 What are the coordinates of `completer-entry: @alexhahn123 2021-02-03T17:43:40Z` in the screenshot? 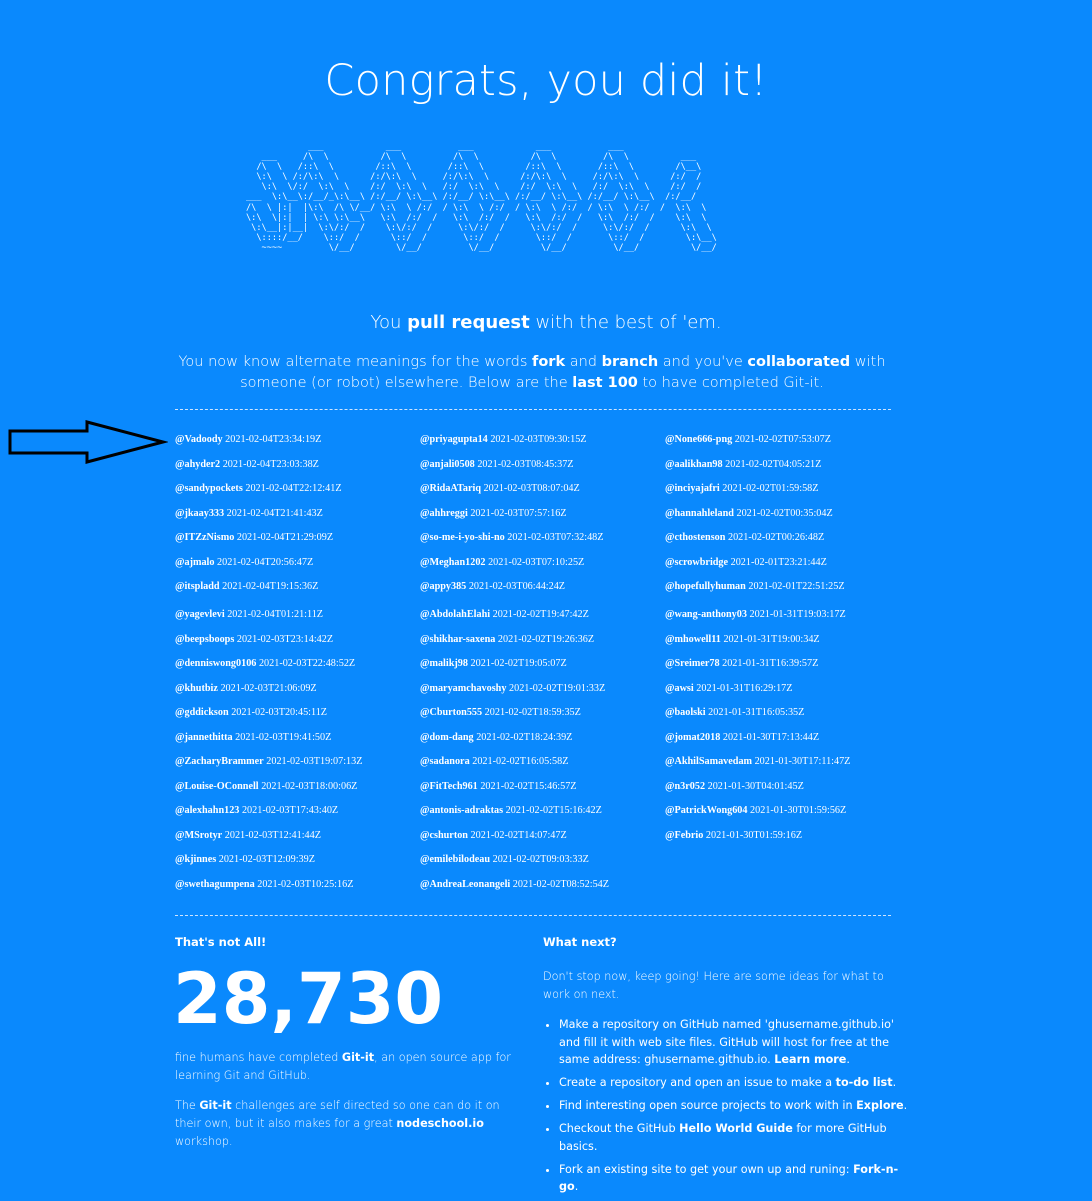 It's located at (256, 811).